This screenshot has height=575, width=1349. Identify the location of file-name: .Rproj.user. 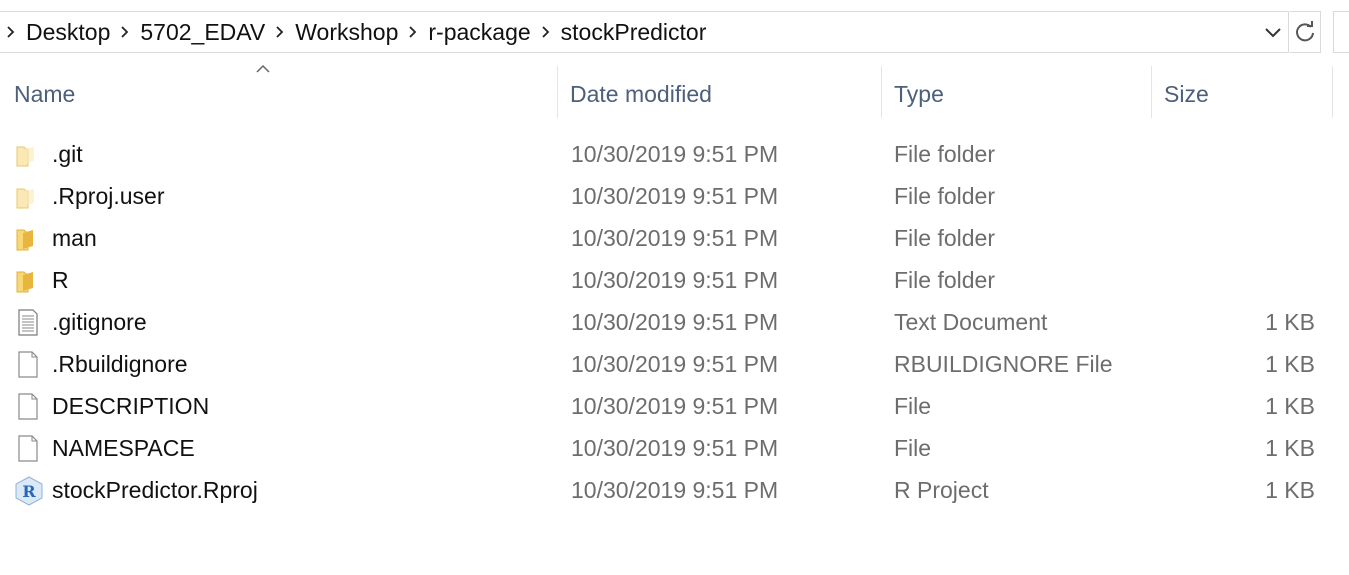
(108, 196).